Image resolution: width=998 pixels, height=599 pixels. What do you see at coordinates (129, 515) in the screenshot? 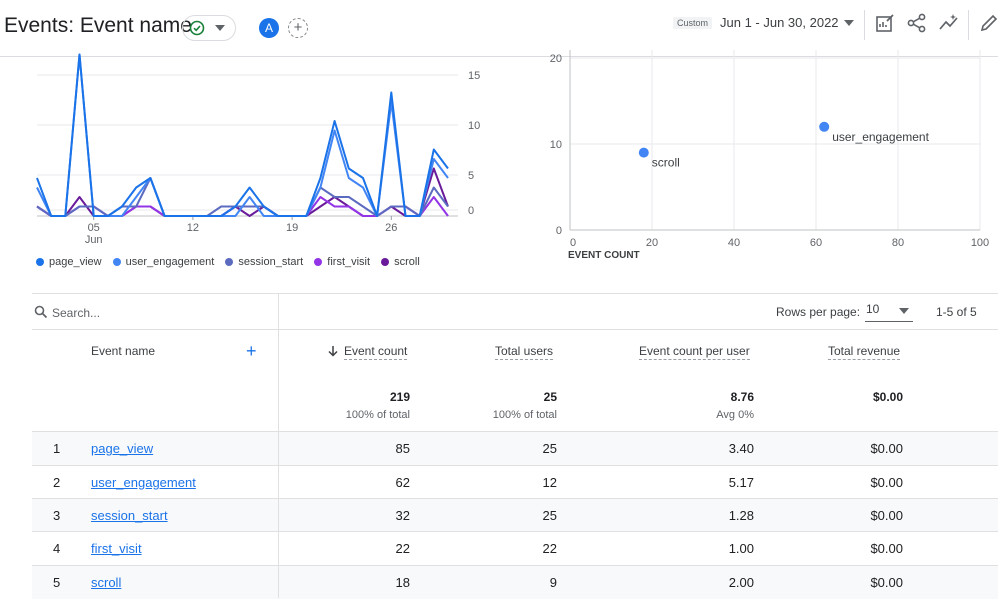
I see `event-name-link: session_start` at bounding box center [129, 515].